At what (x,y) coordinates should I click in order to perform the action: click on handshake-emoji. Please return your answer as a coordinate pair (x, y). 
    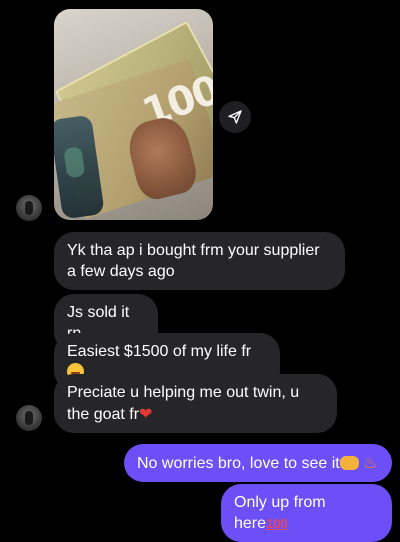
    Looking at the image, I should click on (349, 463).